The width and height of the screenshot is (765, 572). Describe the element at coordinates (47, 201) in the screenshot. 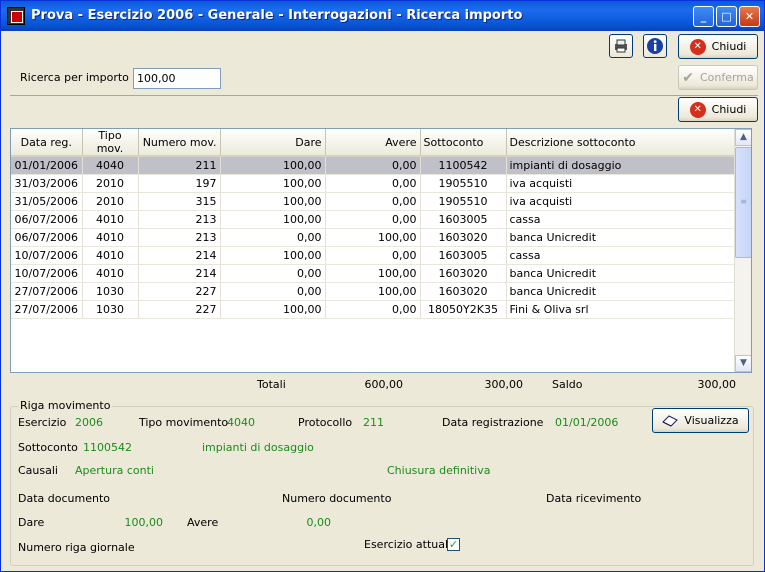

I see `cell-data-reg: 31/05/2006` at that location.